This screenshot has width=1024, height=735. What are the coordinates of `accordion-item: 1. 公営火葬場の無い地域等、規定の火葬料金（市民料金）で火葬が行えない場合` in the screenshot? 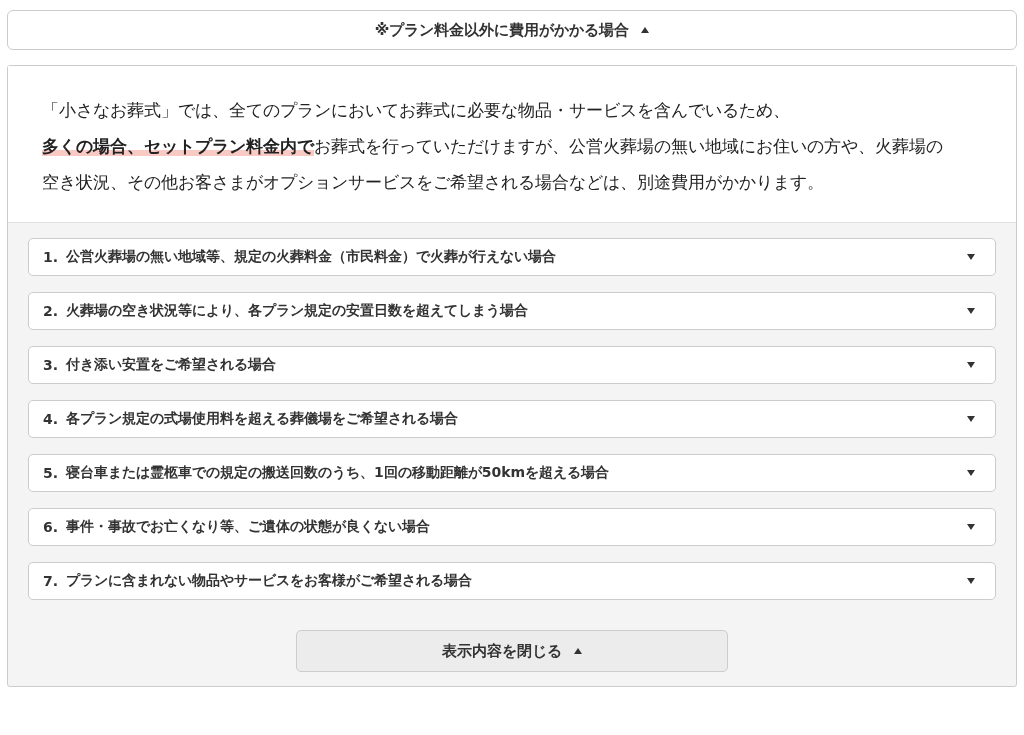 It's located at (512, 257).